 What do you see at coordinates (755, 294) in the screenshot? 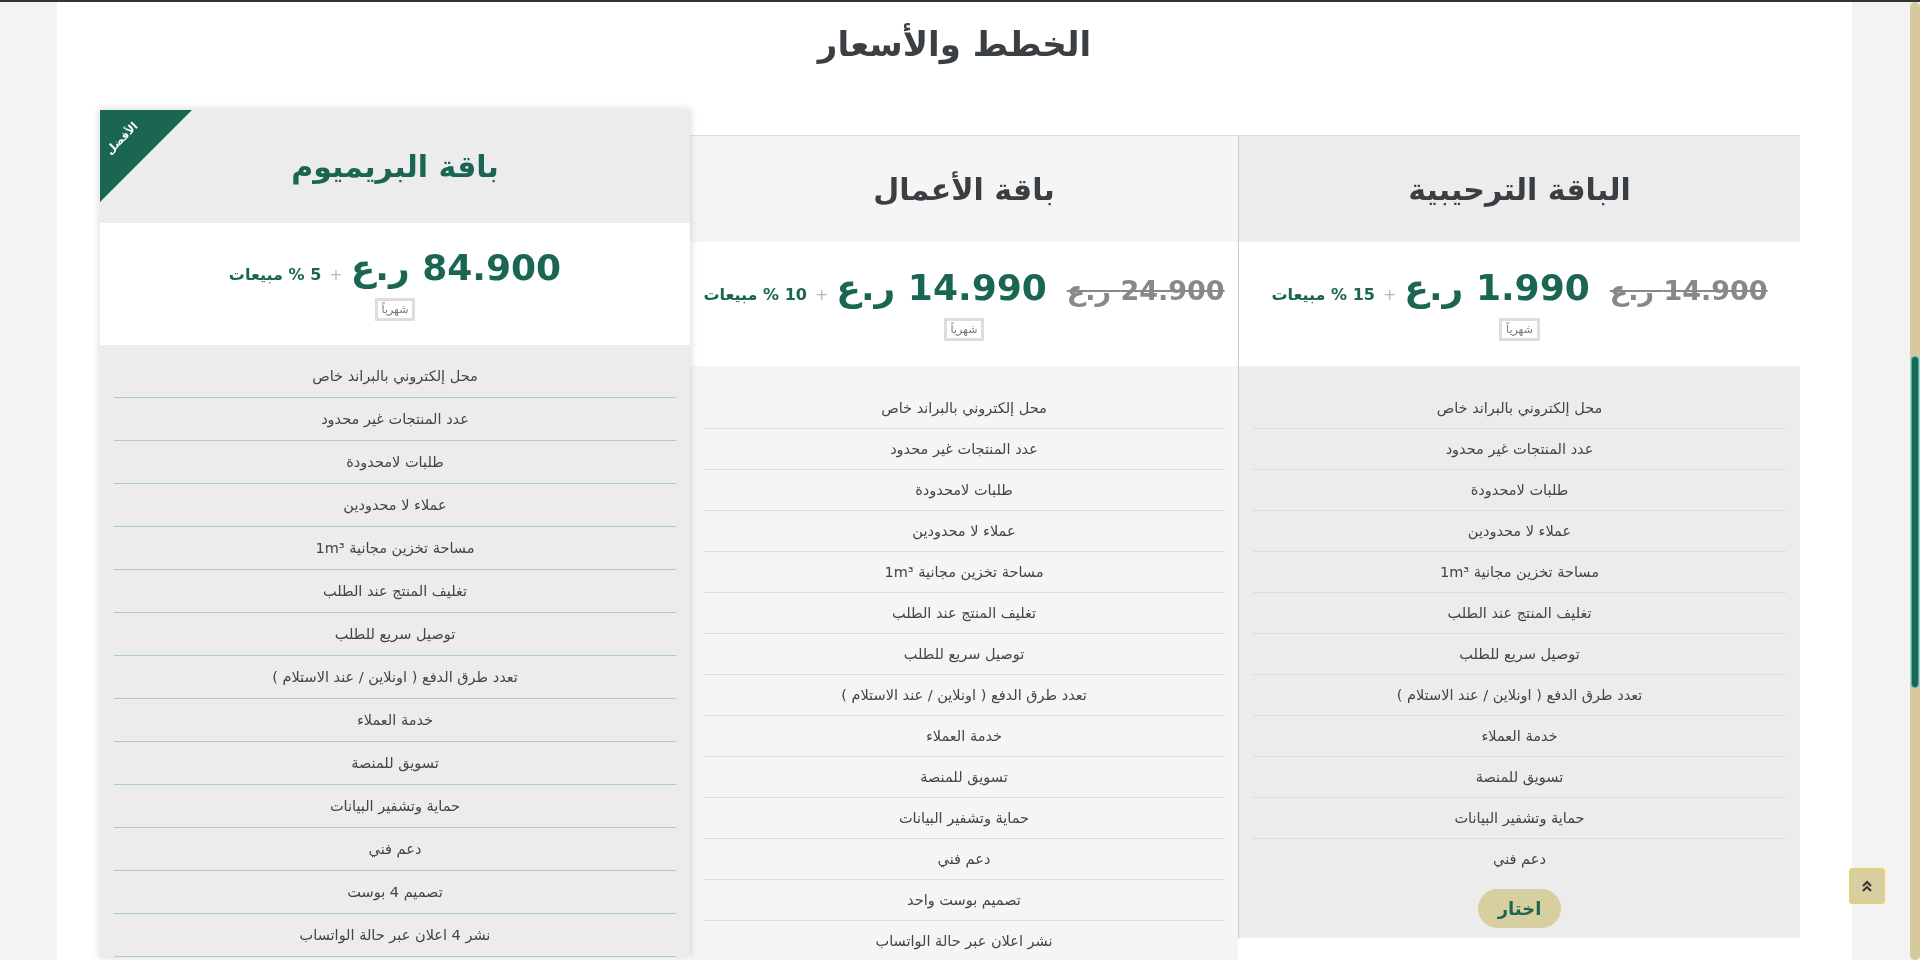
I see `sales-commission: 10 % مبيعات` at bounding box center [755, 294].